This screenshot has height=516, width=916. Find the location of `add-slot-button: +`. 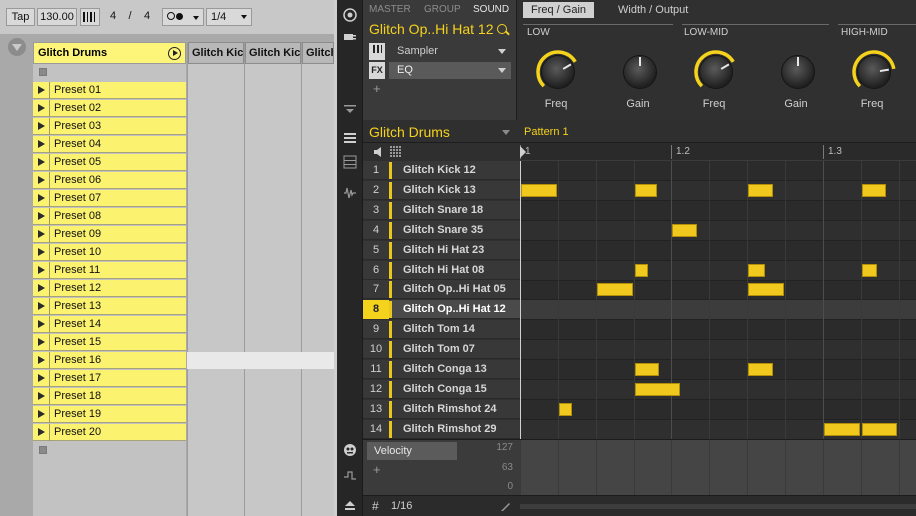

add-slot-button: + is located at coordinates (377, 88).